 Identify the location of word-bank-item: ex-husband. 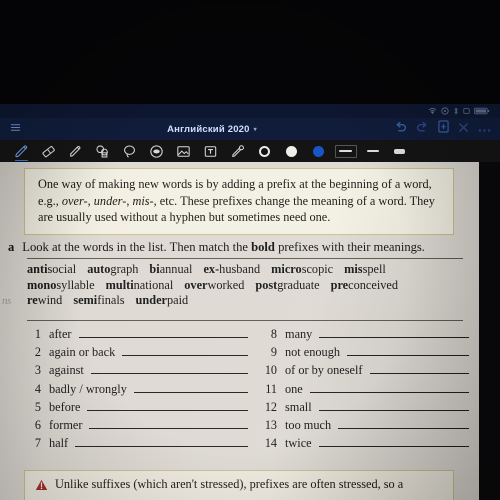
(231, 269).